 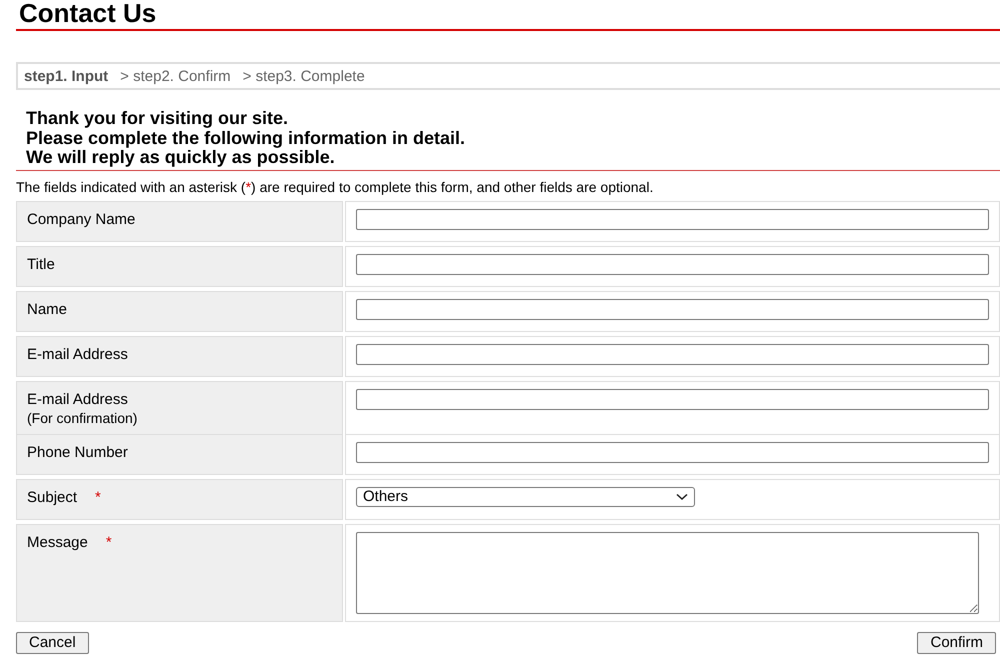 I want to click on subject-dropdown: Others, so click(x=525, y=496).